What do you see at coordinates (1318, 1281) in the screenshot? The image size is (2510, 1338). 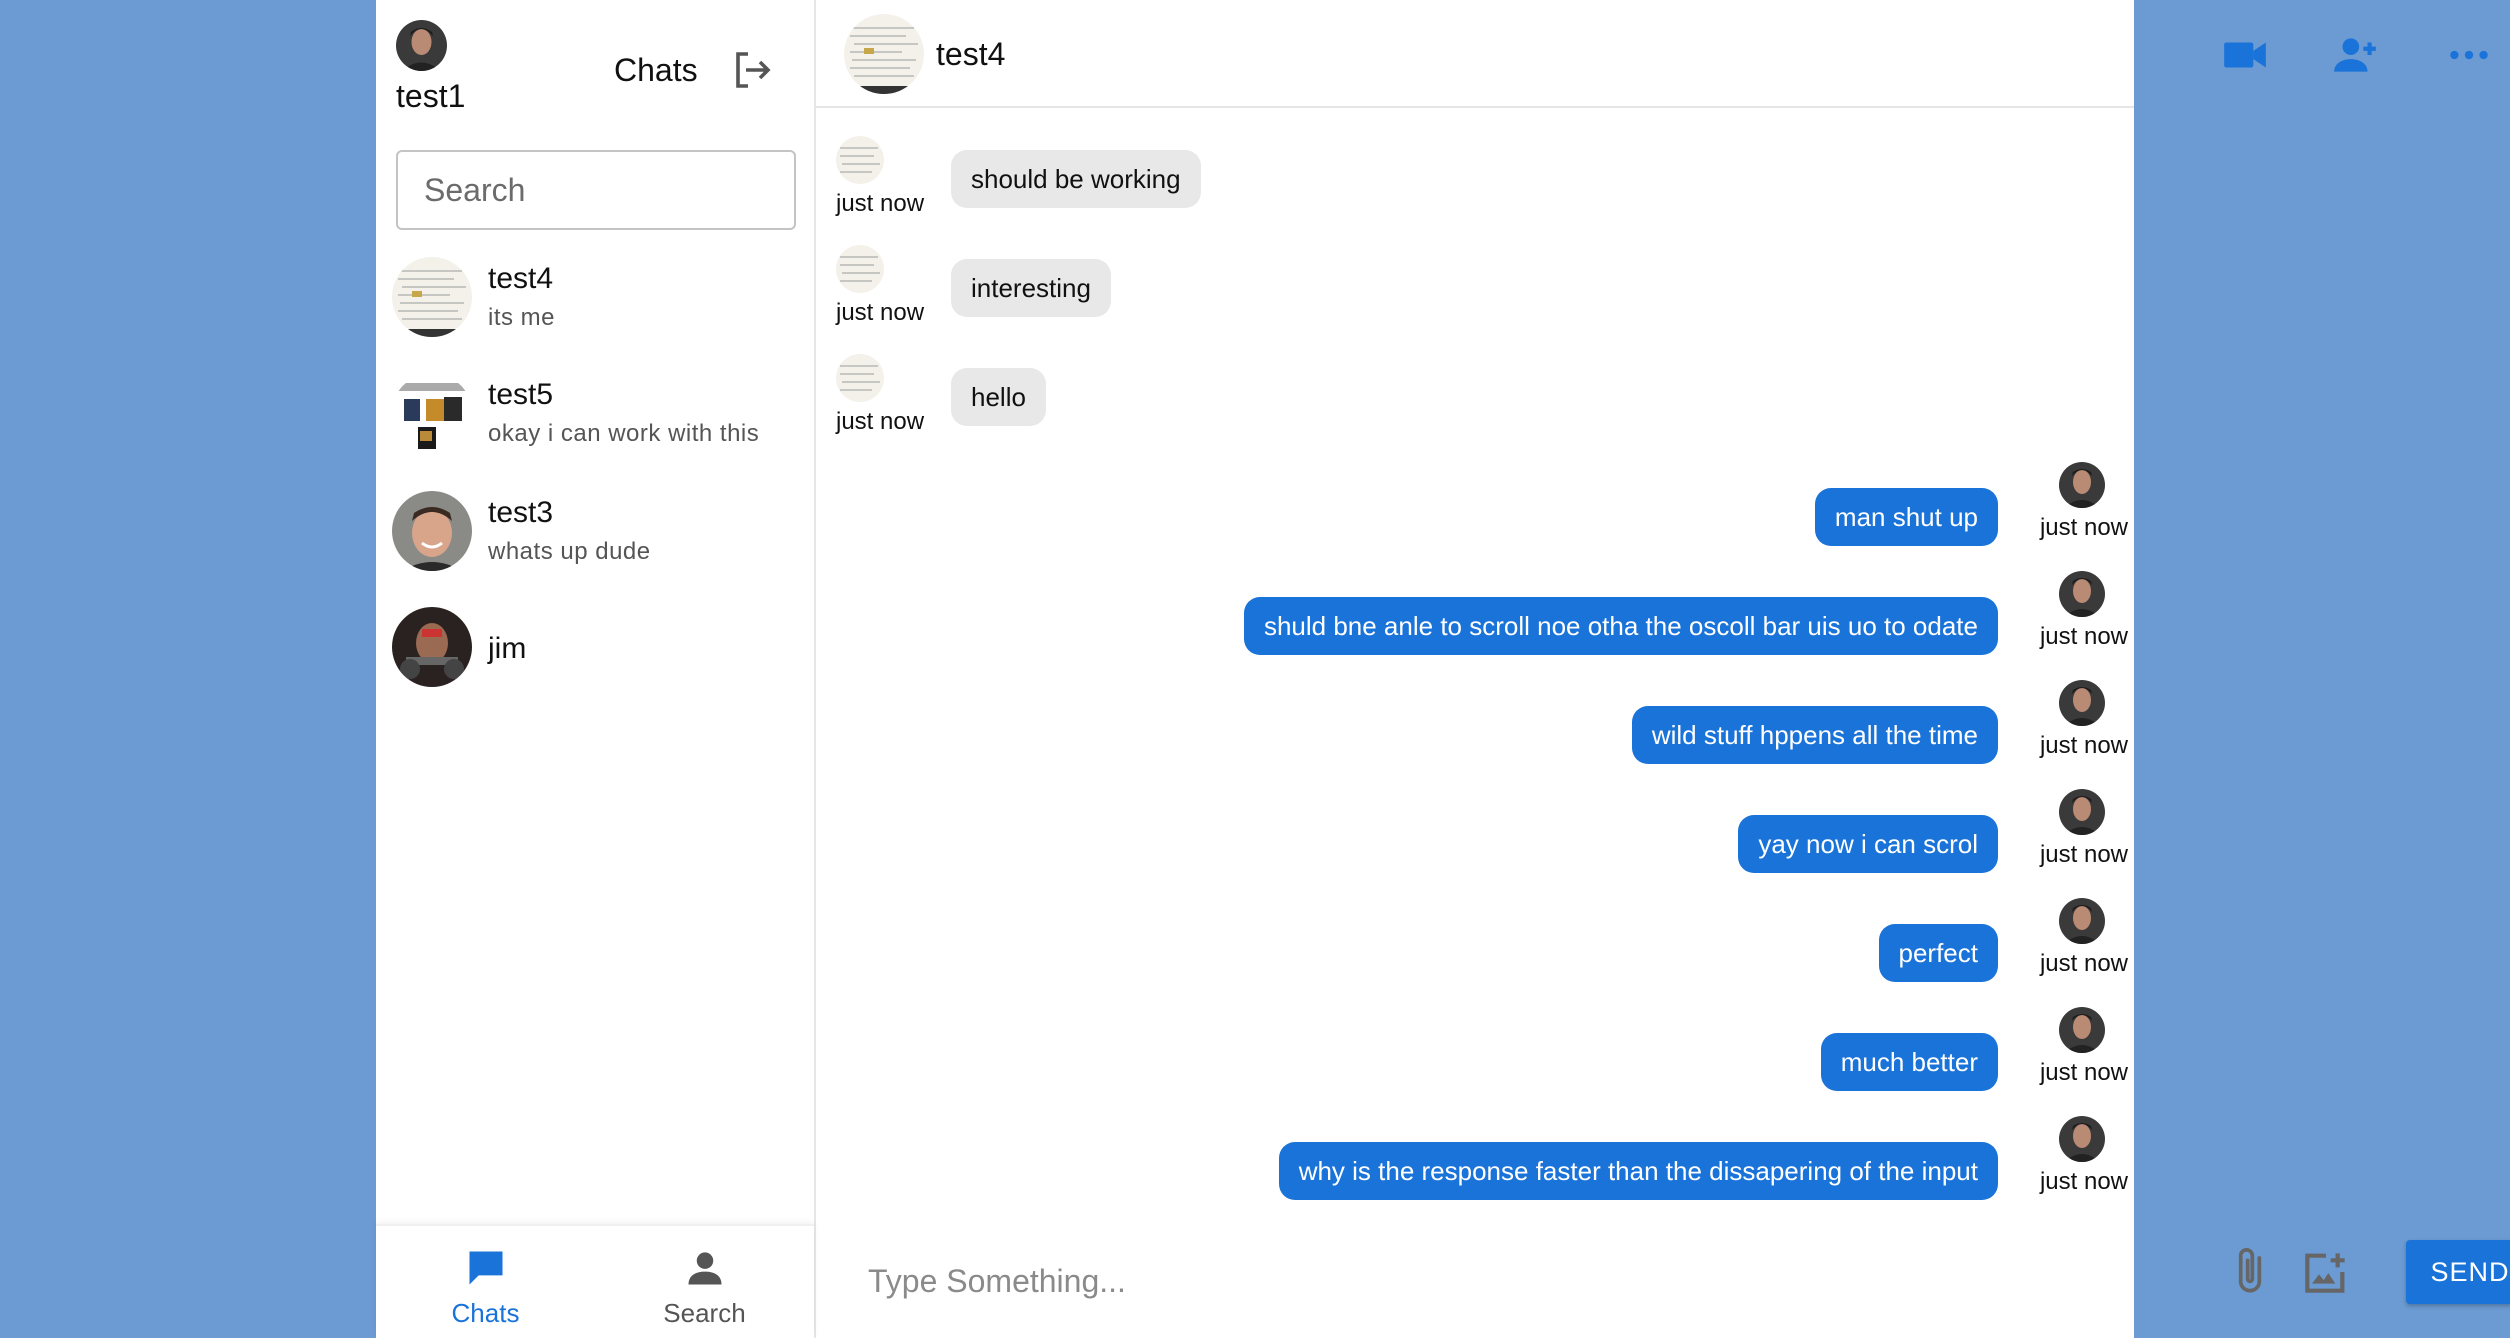 I see `message-input` at bounding box center [1318, 1281].